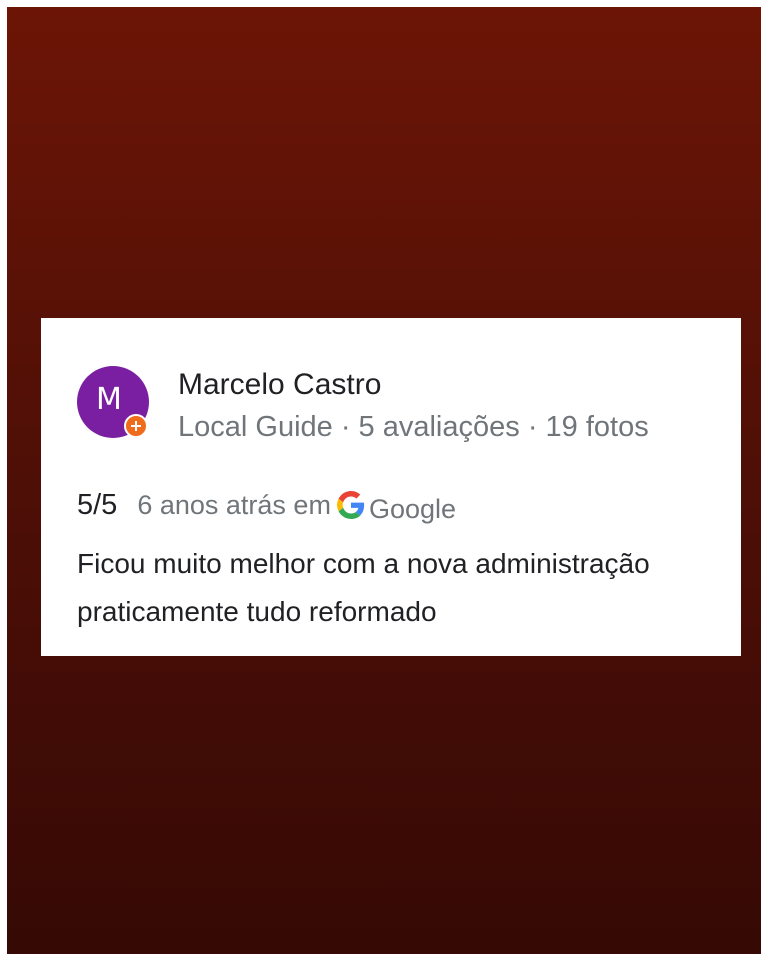 The height and width of the screenshot is (961, 768). What do you see at coordinates (136, 426) in the screenshot?
I see `local-guide-badge-icon` at bounding box center [136, 426].